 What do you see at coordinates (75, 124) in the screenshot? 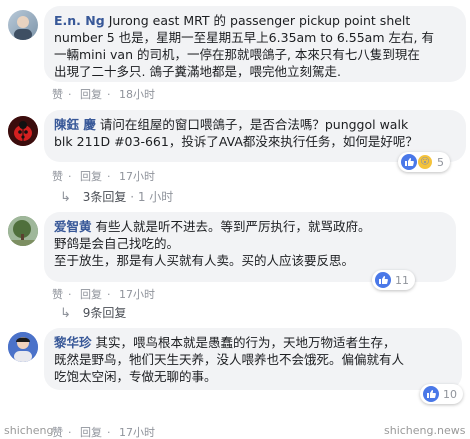
I see `comment-author: 陳鈺 慶` at bounding box center [75, 124].